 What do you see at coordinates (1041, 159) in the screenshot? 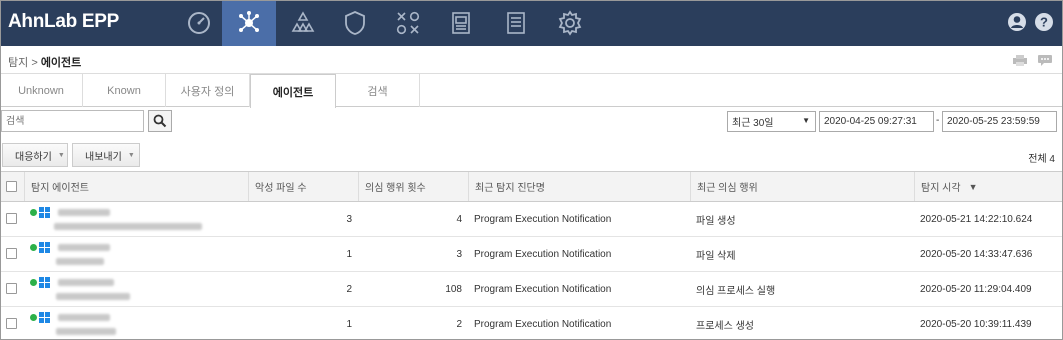
I see `total-count: 전체 4` at bounding box center [1041, 159].